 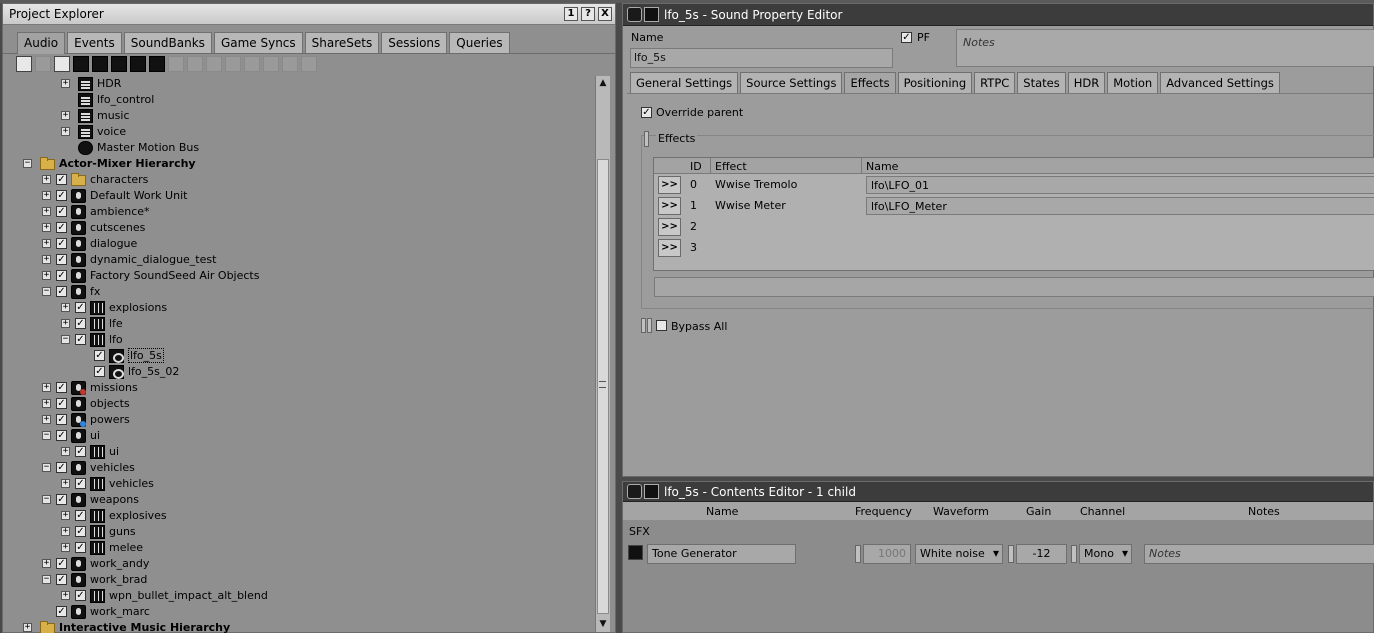 What do you see at coordinates (479, 42) in the screenshot?
I see `tab-queries: Queries` at bounding box center [479, 42].